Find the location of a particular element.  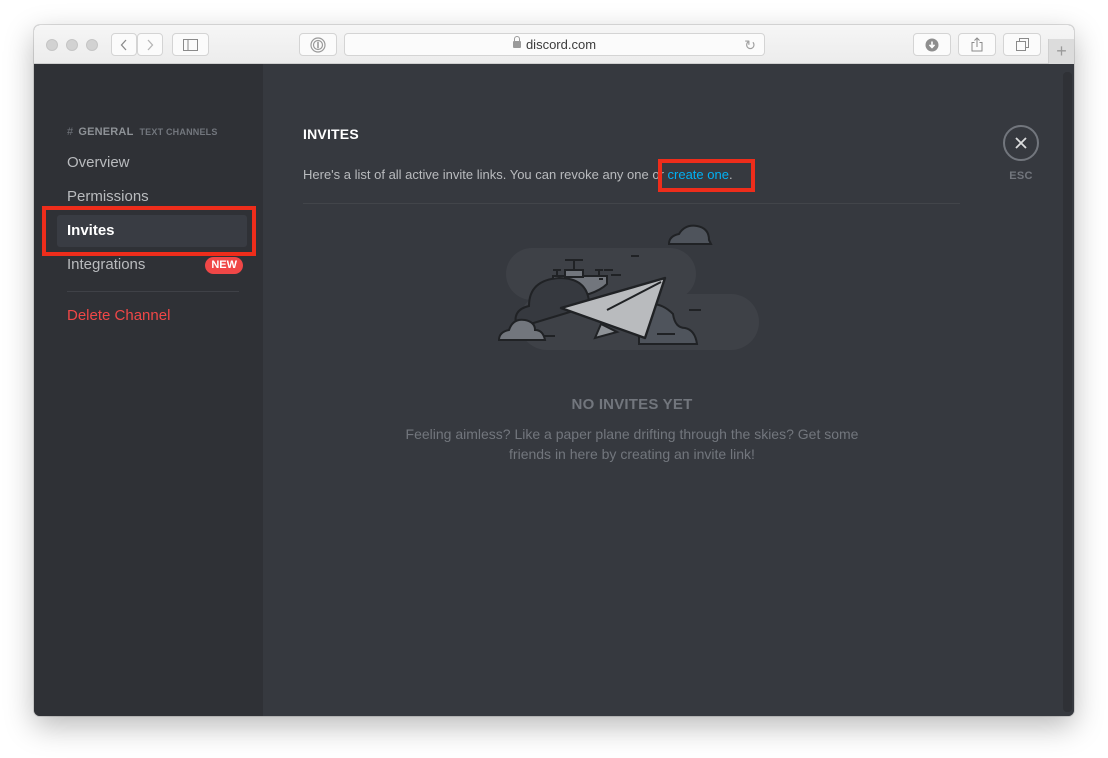

sidebar-item-overview: Overview is located at coordinates (152, 163).